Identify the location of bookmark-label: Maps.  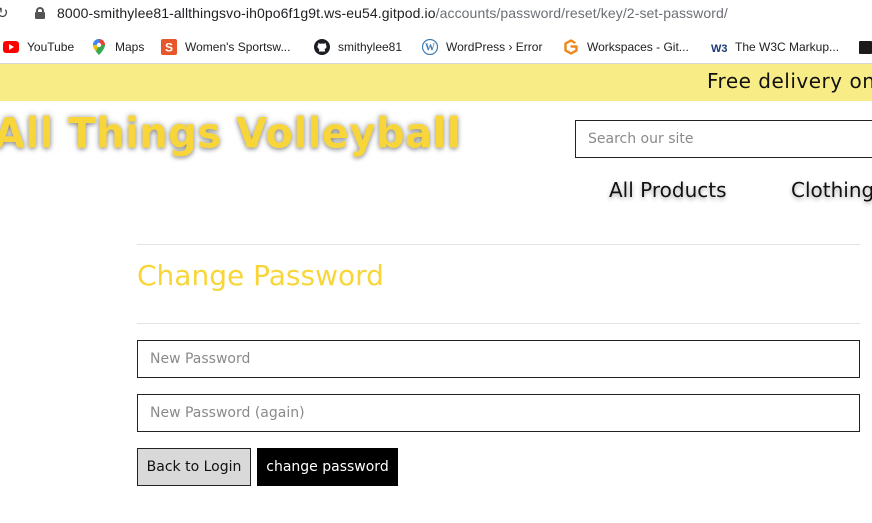
(130, 47).